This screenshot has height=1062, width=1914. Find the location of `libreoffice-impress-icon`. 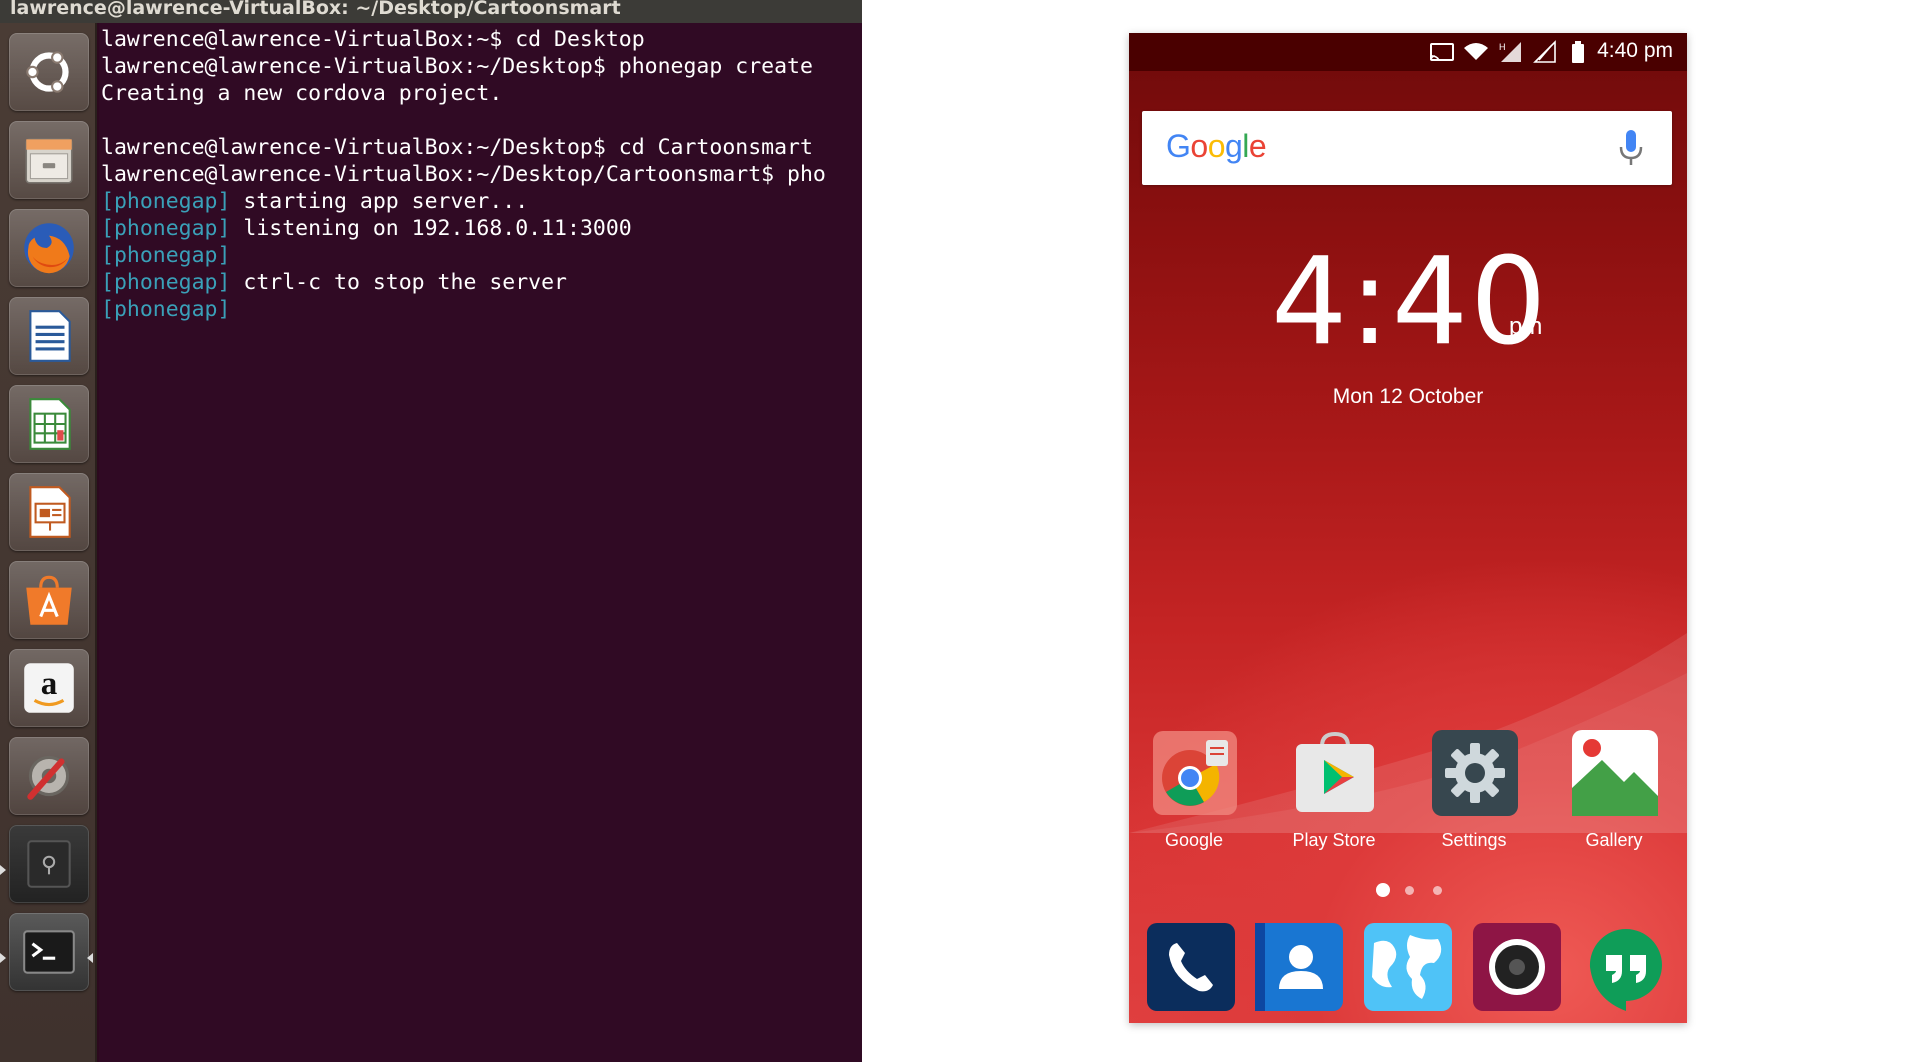

libreoffice-impress-icon is located at coordinates (50, 512).